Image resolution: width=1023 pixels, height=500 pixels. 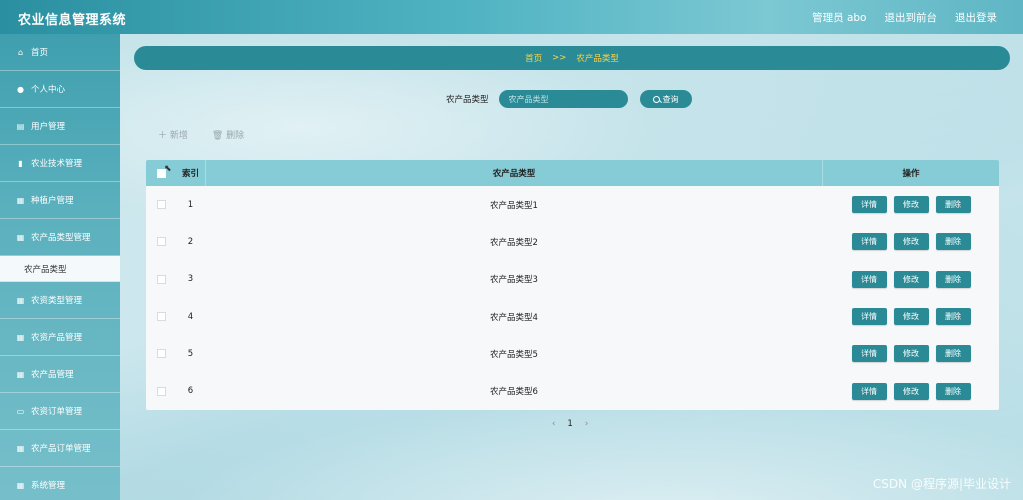 What do you see at coordinates (597, 59) in the screenshot?
I see `breadcrumb-current: 农产品类型` at bounding box center [597, 59].